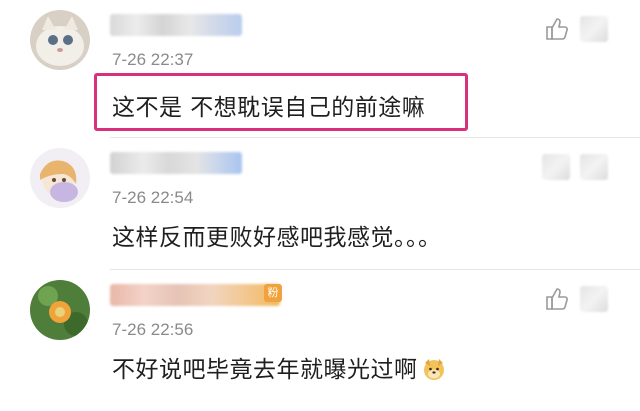 The height and width of the screenshot is (411, 640). What do you see at coordinates (273, 293) in the screenshot?
I see `fan-badge: 粉` at bounding box center [273, 293].